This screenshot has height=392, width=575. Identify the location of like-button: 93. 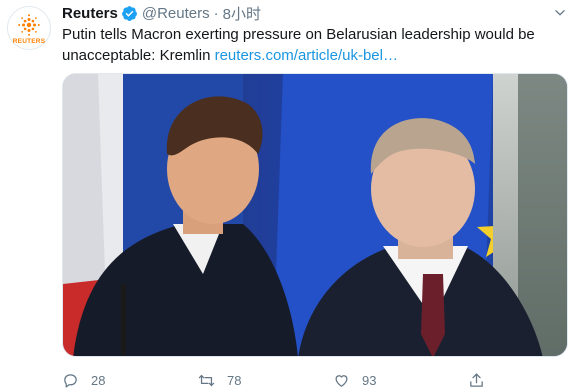
(354, 380).